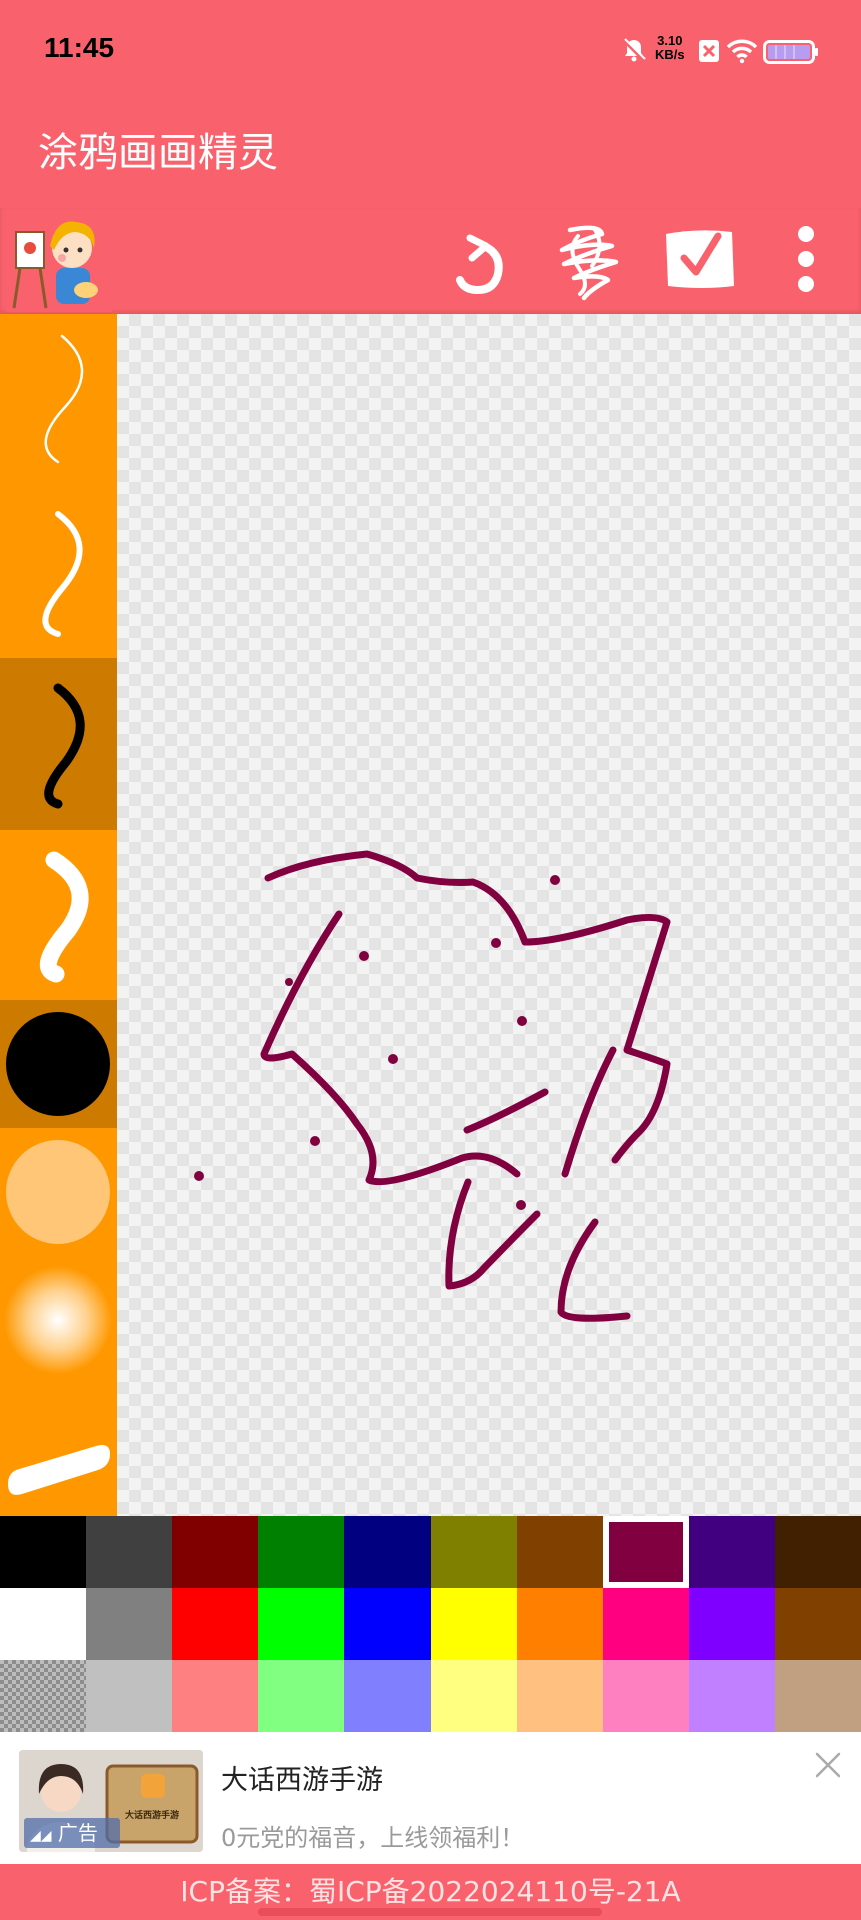 This screenshot has width=861, height=1920. Describe the element at coordinates (589, 262) in the screenshot. I see `scribble-clear-icon` at that location.